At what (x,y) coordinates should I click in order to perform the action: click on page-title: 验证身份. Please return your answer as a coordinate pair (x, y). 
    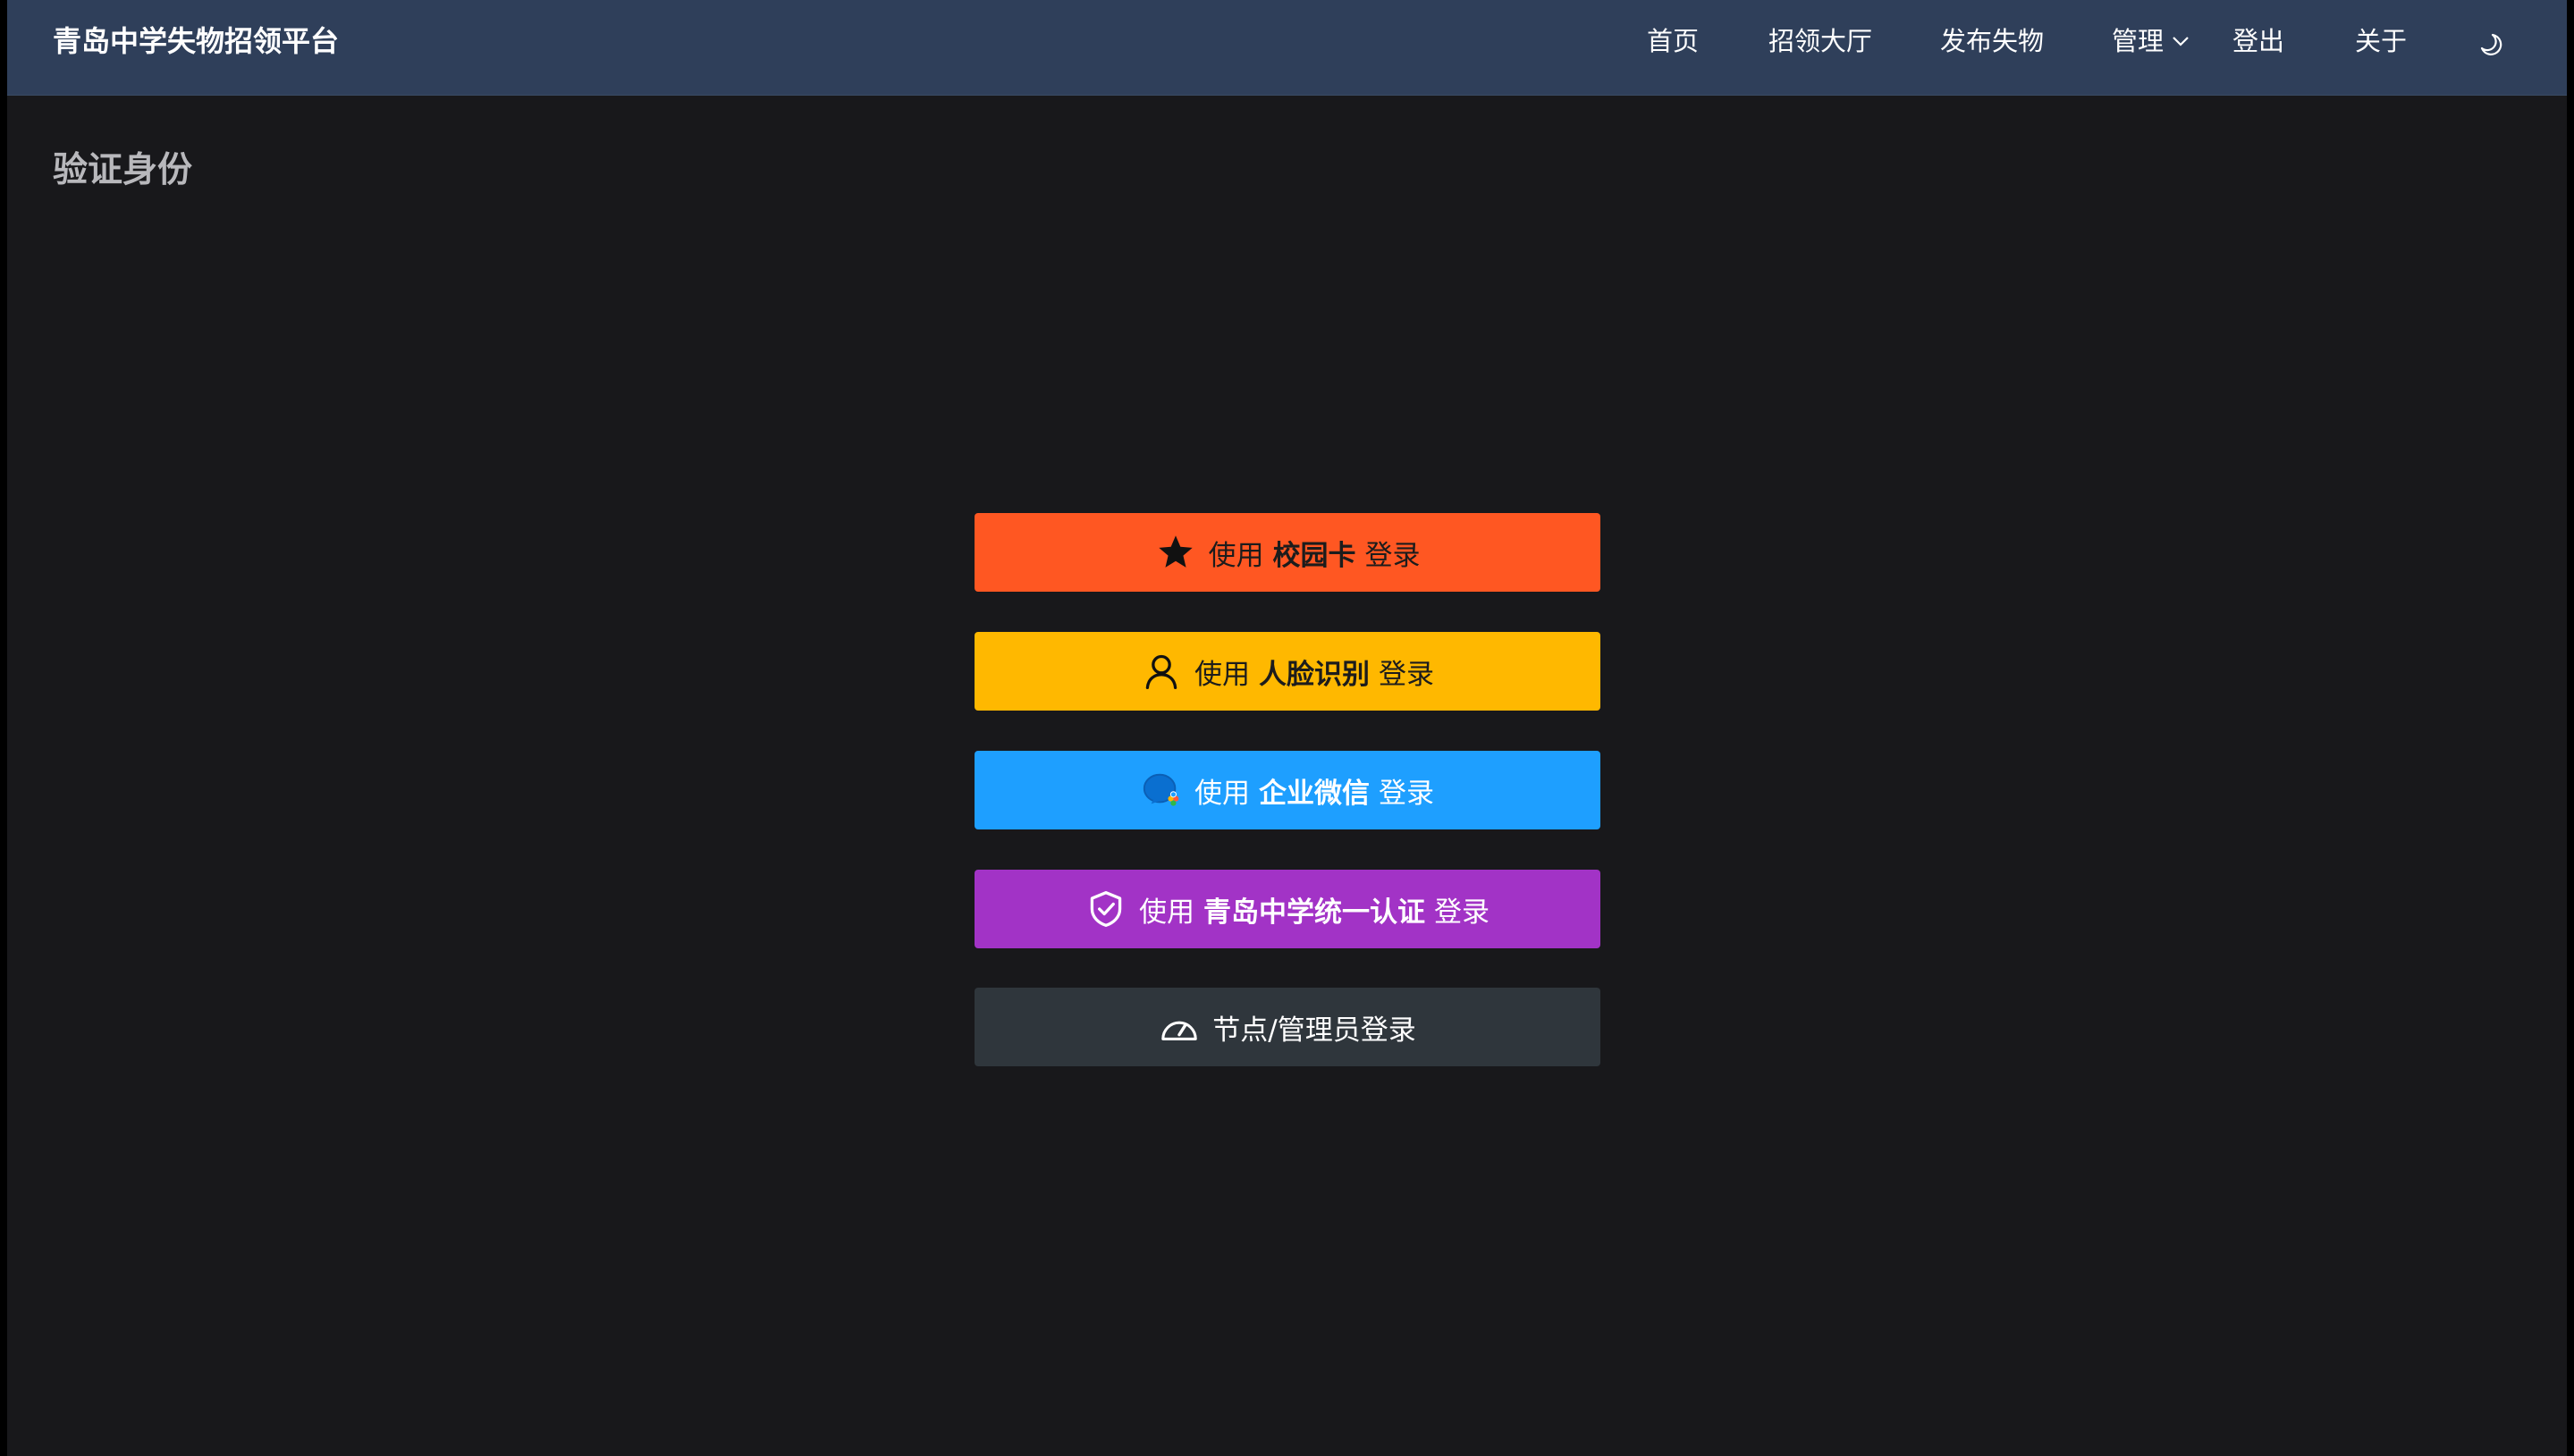
    Looking at the image, I should click on (123, 170).